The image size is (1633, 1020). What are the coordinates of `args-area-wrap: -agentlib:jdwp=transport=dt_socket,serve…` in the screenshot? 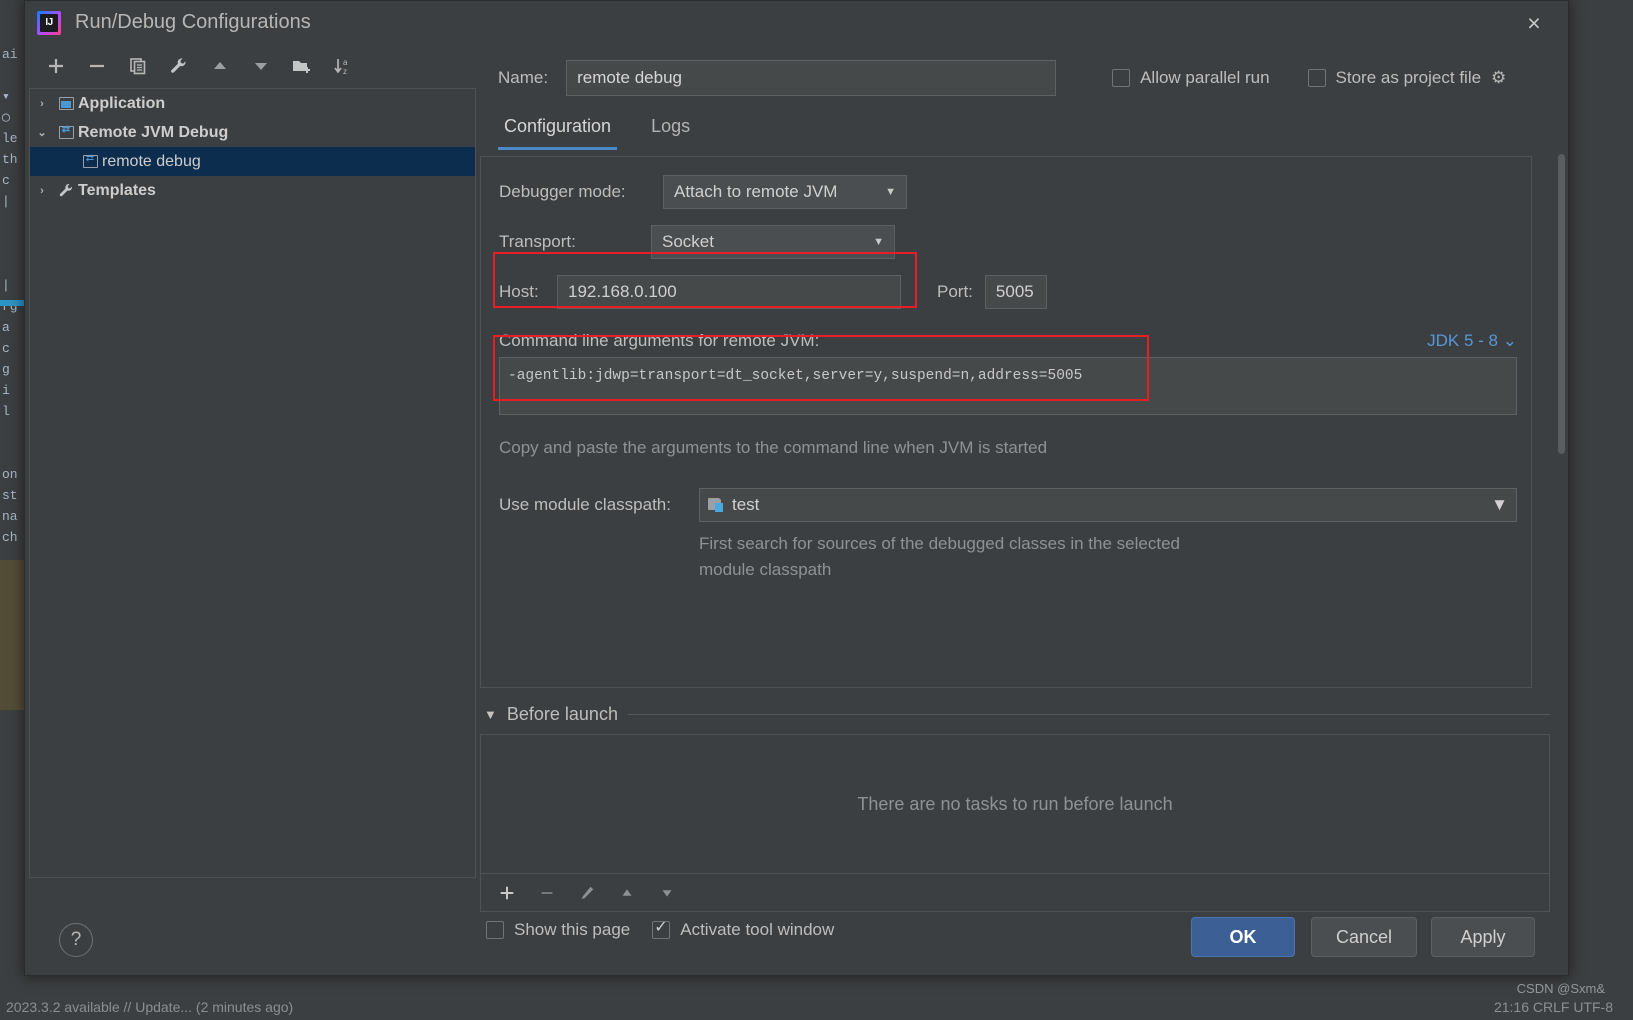 It's located at (1006, 388).